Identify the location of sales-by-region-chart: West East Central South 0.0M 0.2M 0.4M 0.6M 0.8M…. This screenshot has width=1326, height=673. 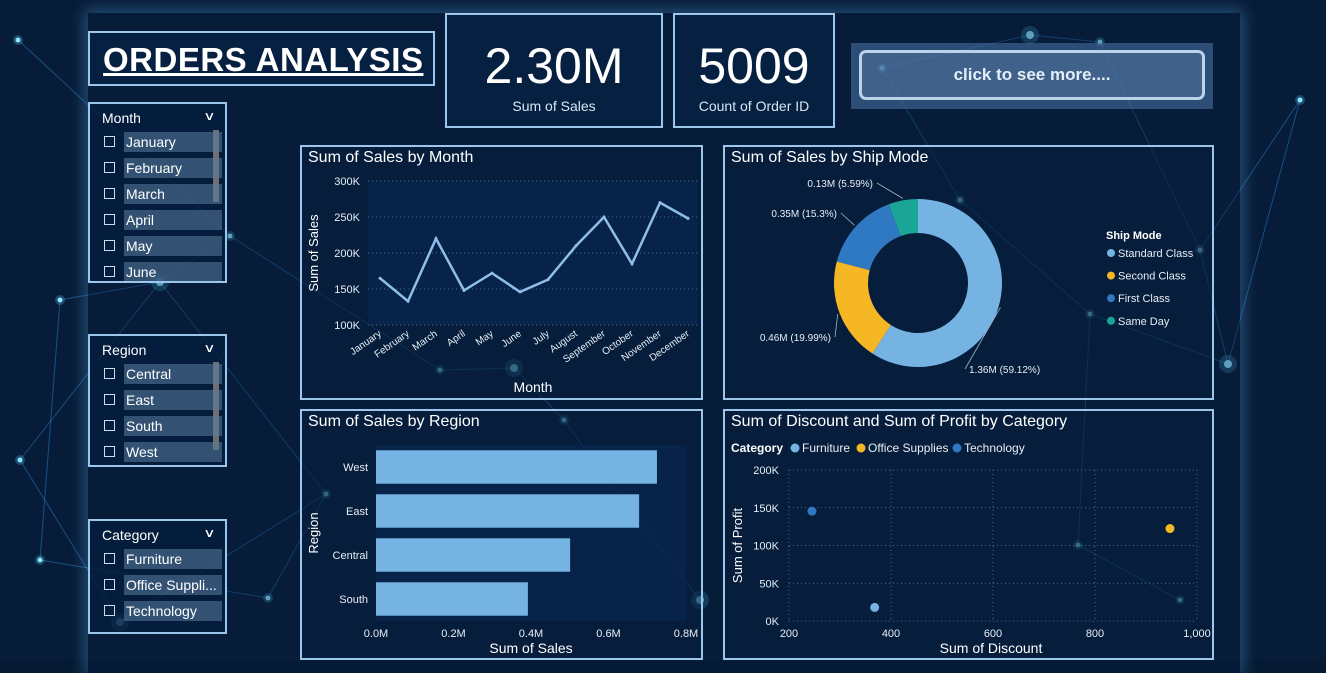
(502, 550).